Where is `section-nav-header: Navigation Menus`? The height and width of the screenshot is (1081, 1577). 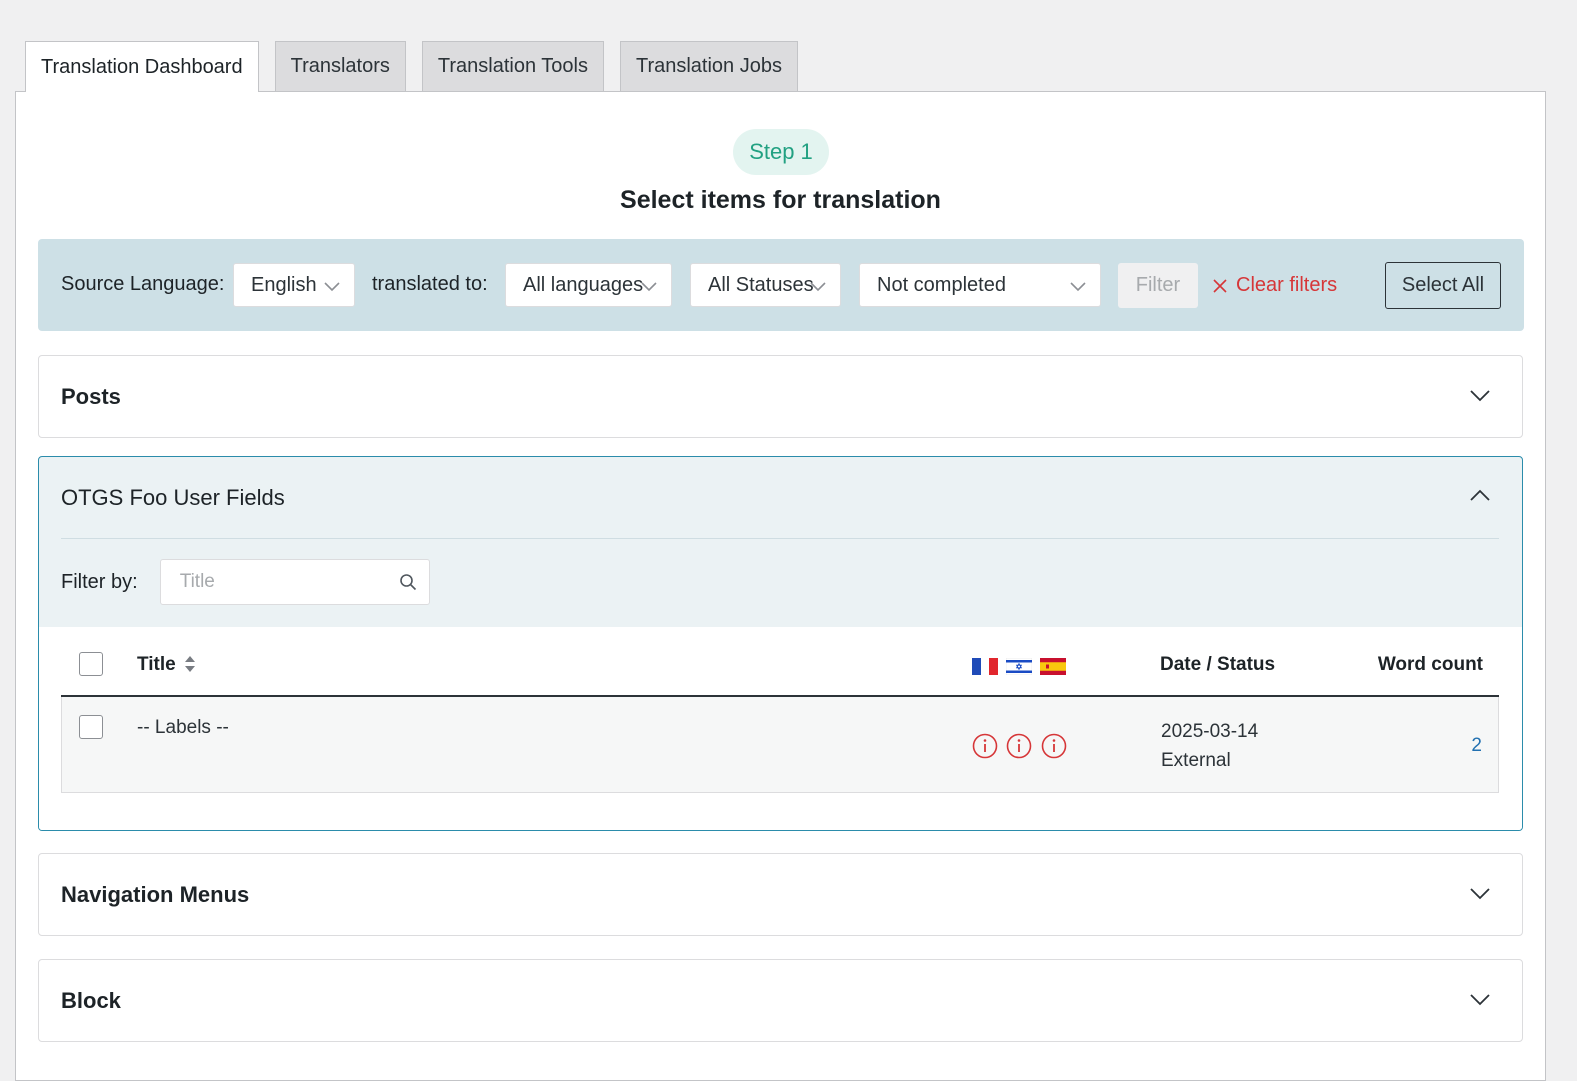
section-nav-header: Navigation Menus is located at coordinates (780, 895).